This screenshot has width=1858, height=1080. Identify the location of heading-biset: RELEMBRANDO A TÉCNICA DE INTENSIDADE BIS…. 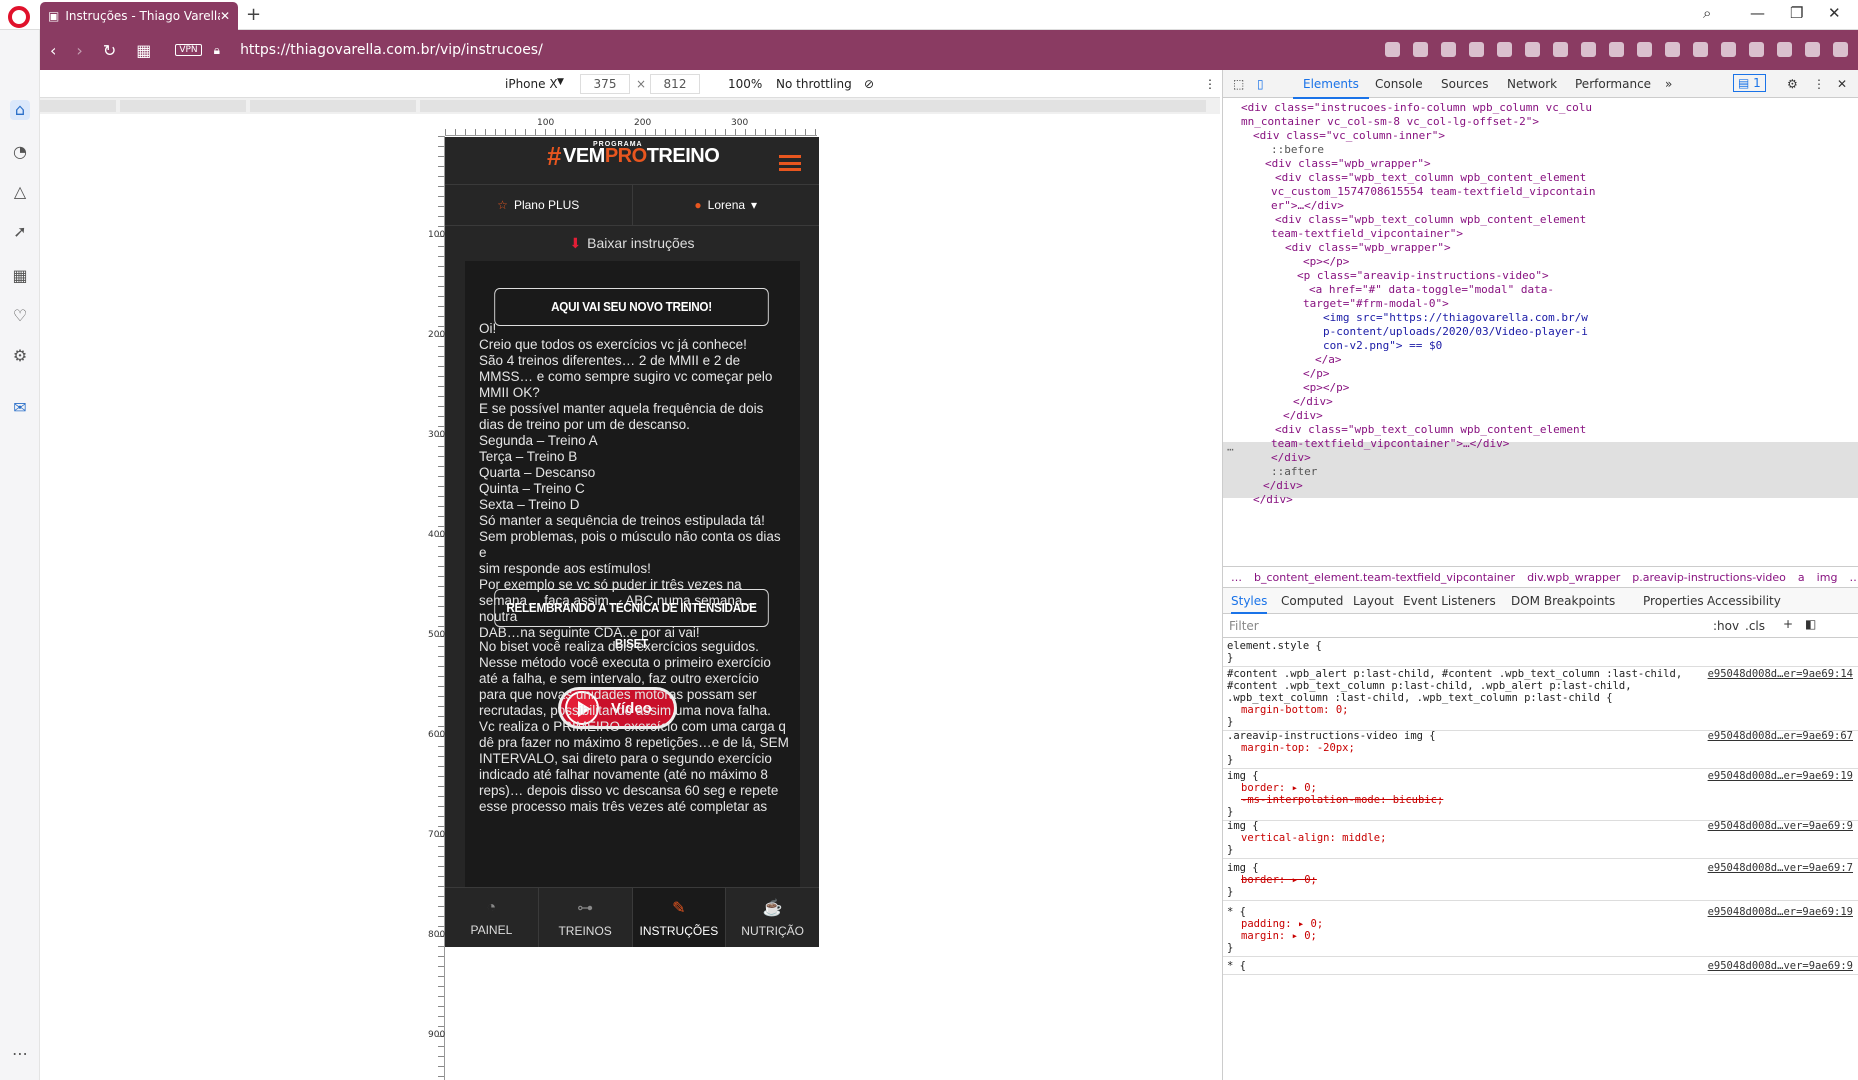
(631, 620).